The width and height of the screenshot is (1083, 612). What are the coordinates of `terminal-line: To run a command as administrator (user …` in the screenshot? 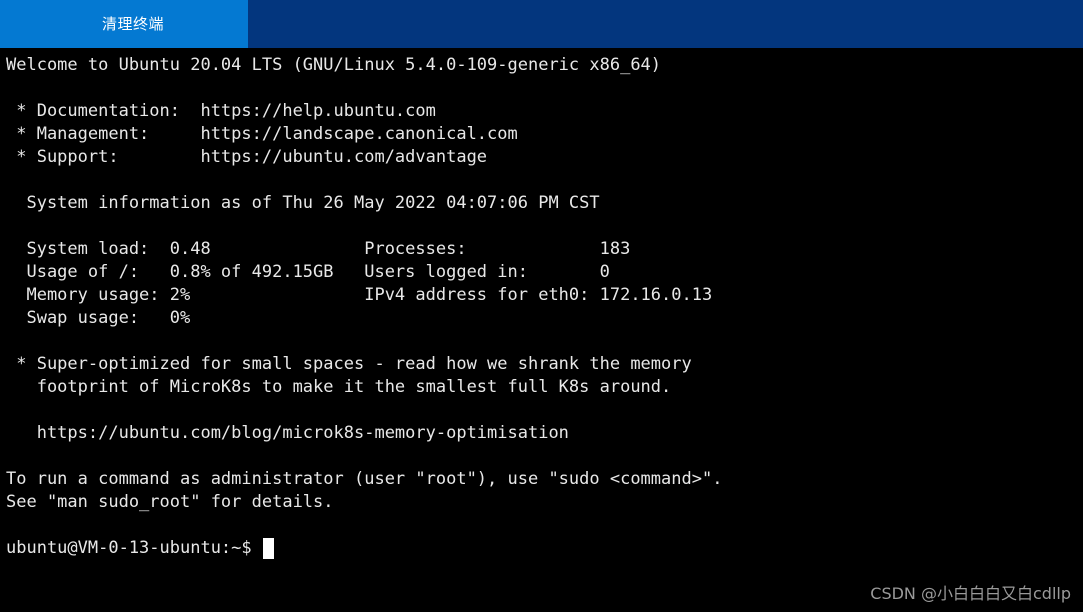 It's located at (364, 479).